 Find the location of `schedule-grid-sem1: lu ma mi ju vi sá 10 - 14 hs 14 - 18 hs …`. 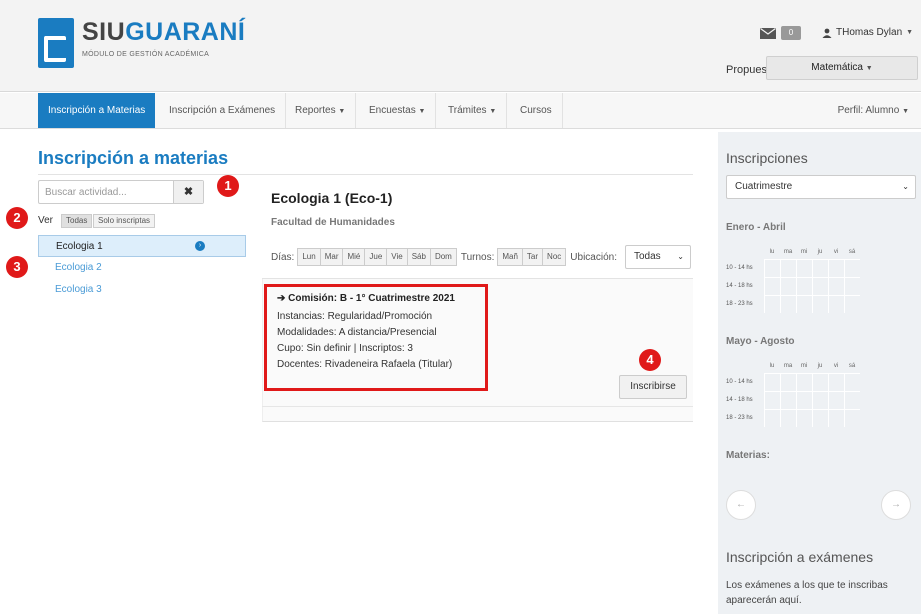

schedule-grid-sem1: lu ma mi ju vi sá 10 - 14 hs 14 - 18 hs … is located at coordinates (810, 279).